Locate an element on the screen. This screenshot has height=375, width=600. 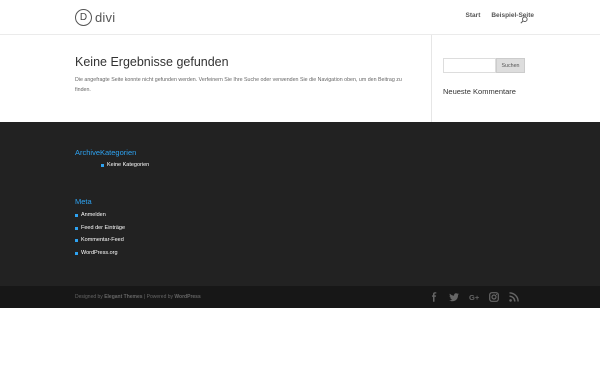
powered-by-text: | Powered by is located at coordinates (158, 297).